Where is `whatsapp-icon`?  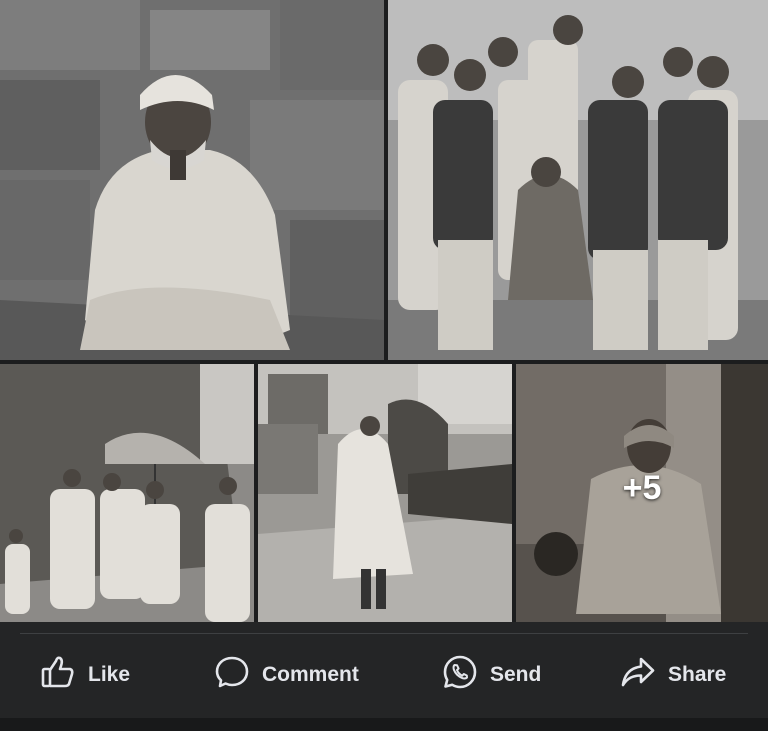
whatsapp-icon is located at coordinates (460, 675).